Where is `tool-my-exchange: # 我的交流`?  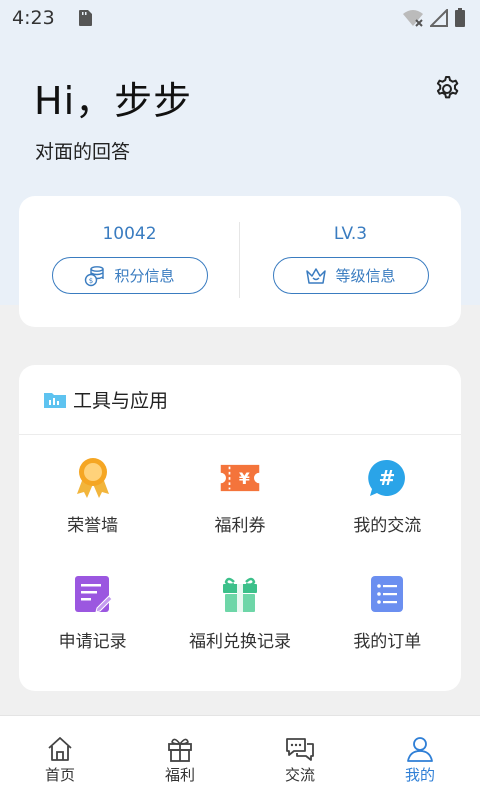
tool-my-exchange: # 我的交流 is located at coordinates (387, 515).